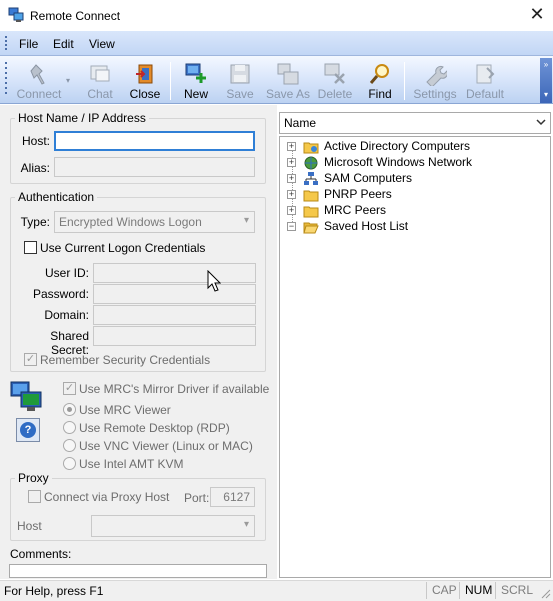 The height and width of the screenshot is (601, 553). I want to click on radio-mrc-viewer-label: Use MRC Viewer, so click(125, 410).